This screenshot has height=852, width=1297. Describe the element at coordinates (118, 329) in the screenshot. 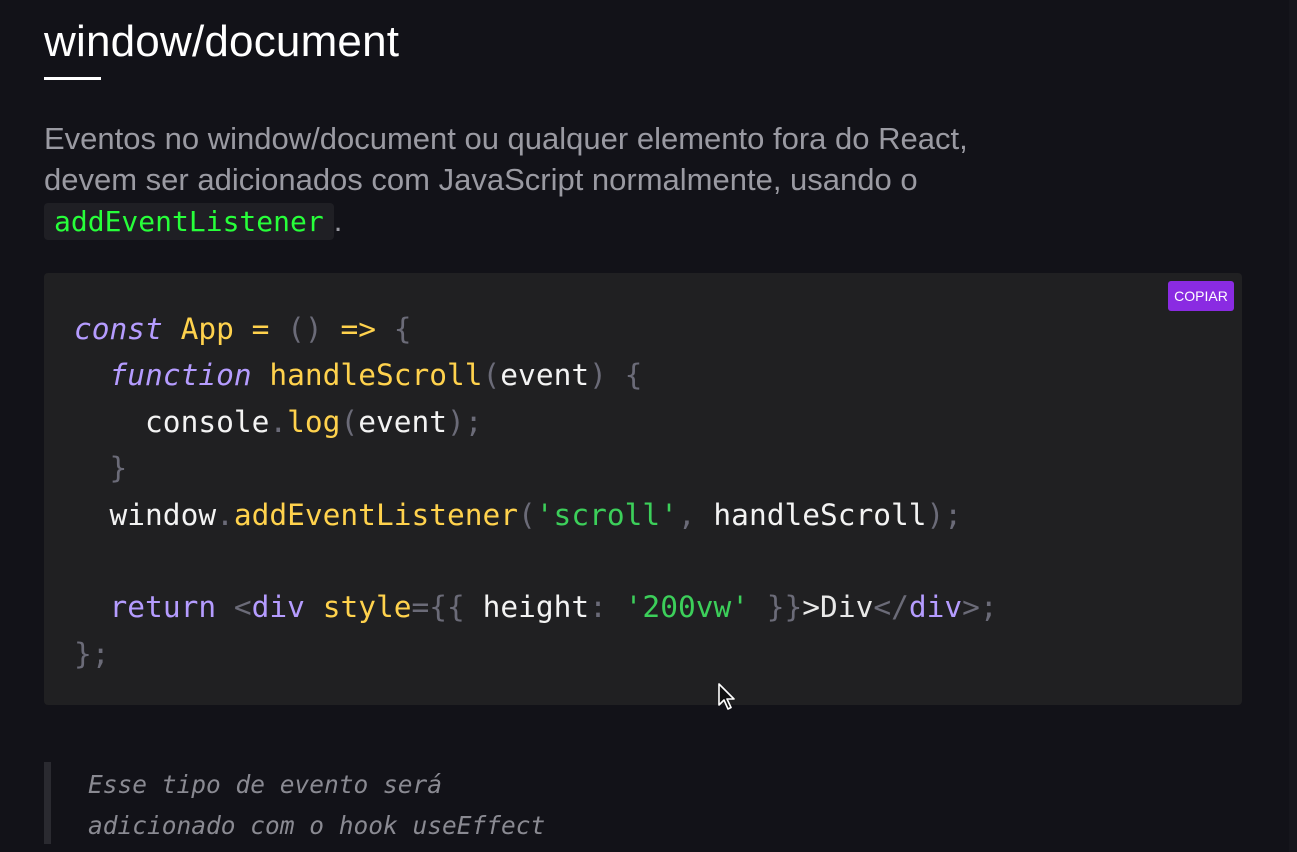

I see `code-token: const` at that location.